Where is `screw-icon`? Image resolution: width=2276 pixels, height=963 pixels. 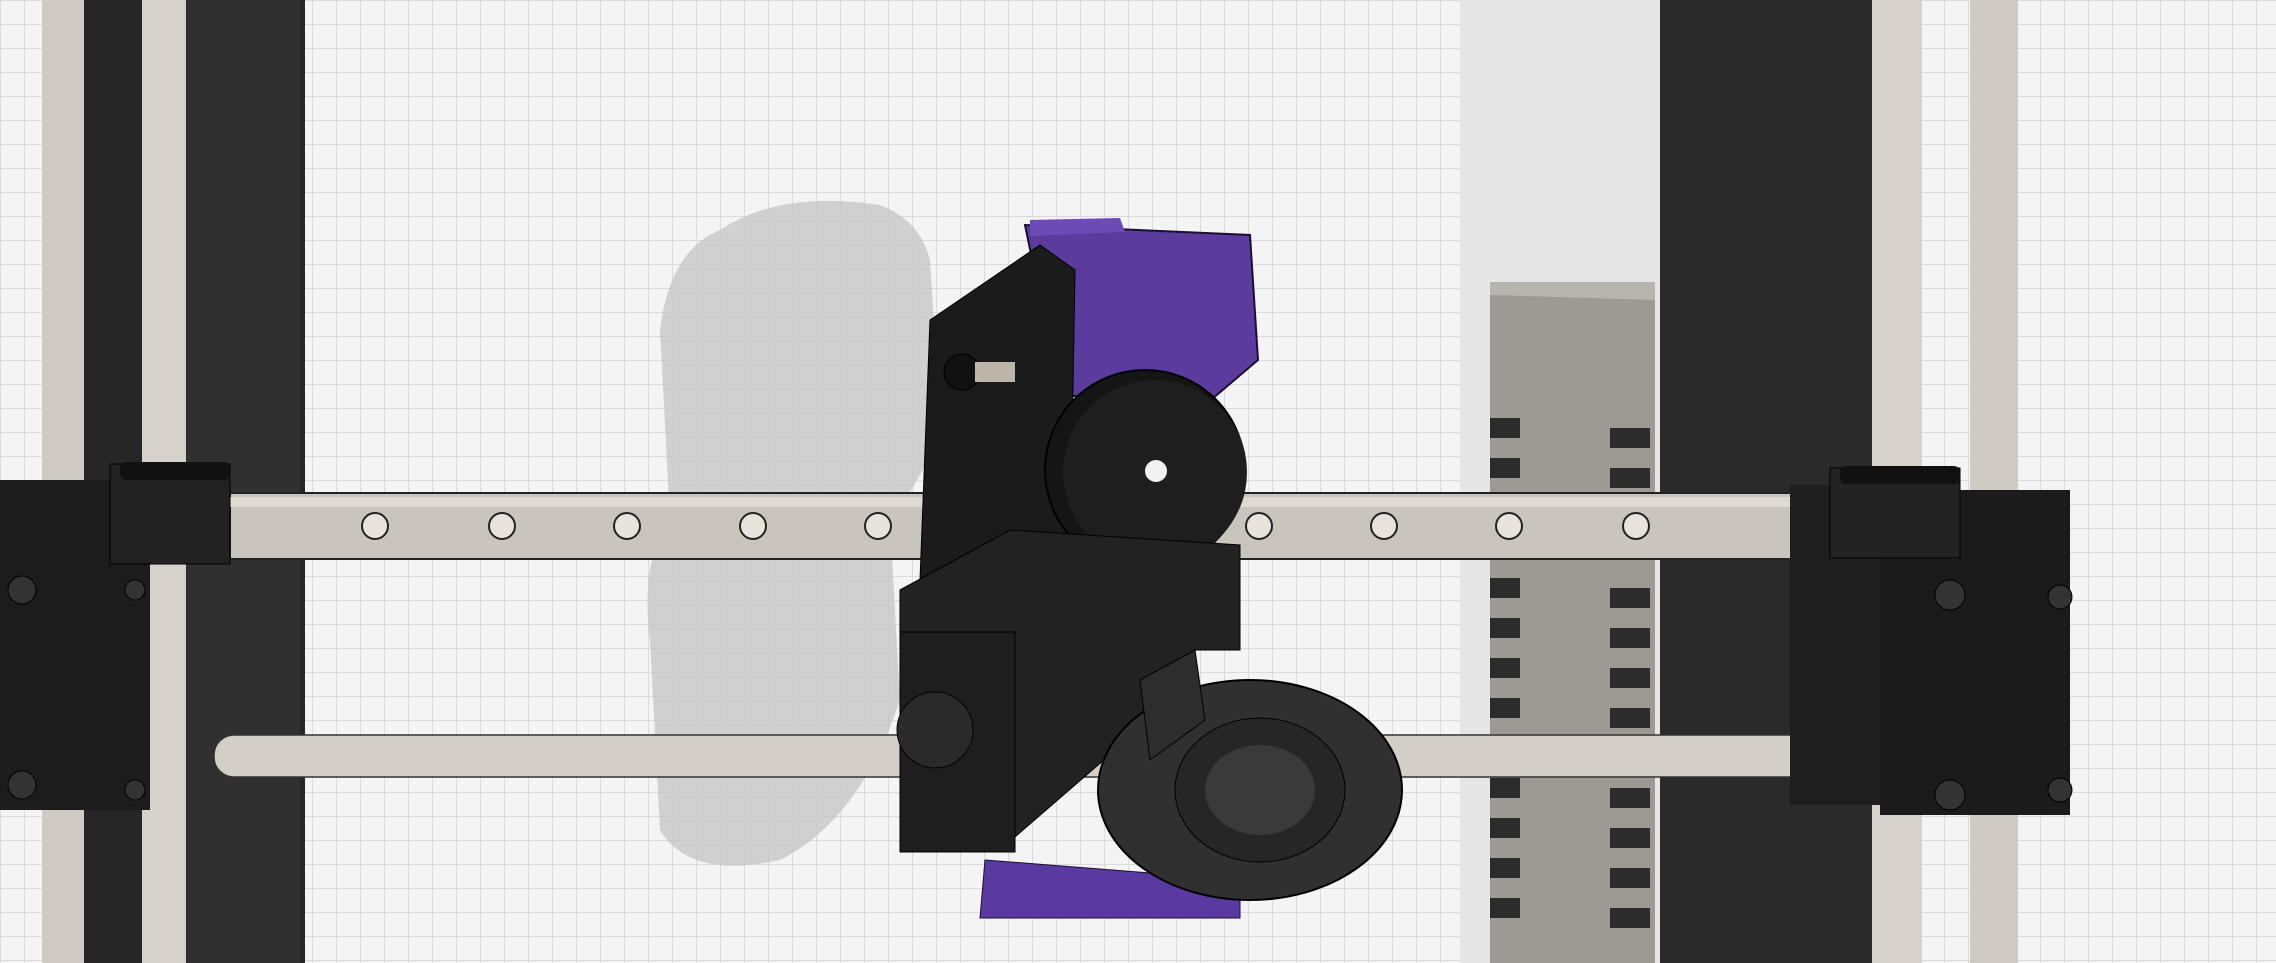
screw-icon is located at coordinates (22, 590).